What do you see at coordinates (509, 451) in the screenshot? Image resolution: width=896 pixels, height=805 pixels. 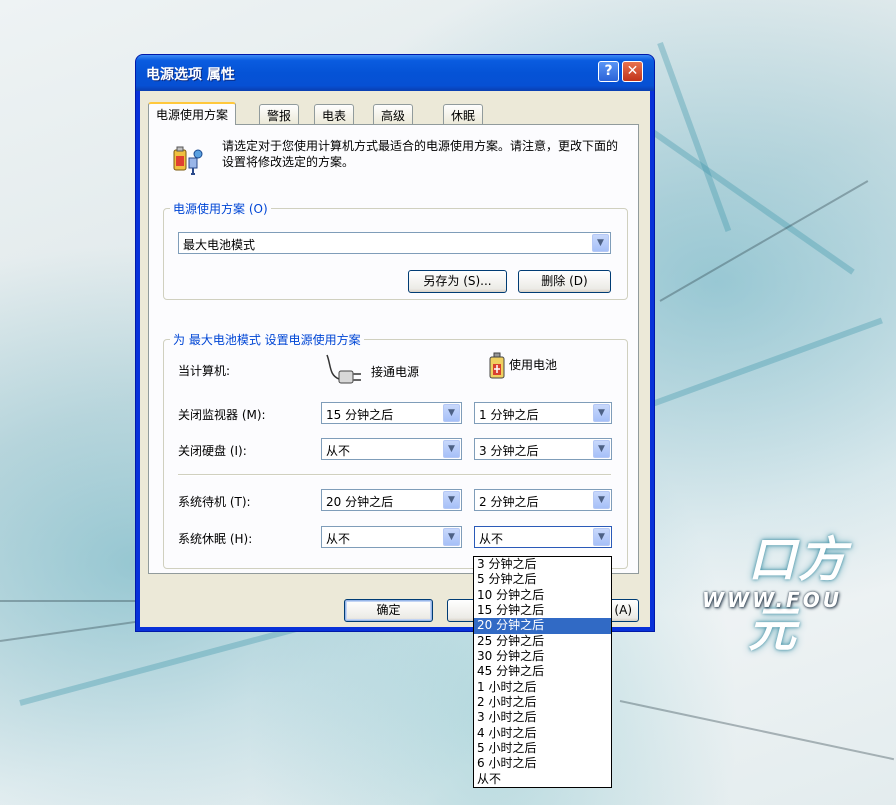 I see `hard-disk-off-battery-value: 3 分钟之后` at bounding box center [509, 451].